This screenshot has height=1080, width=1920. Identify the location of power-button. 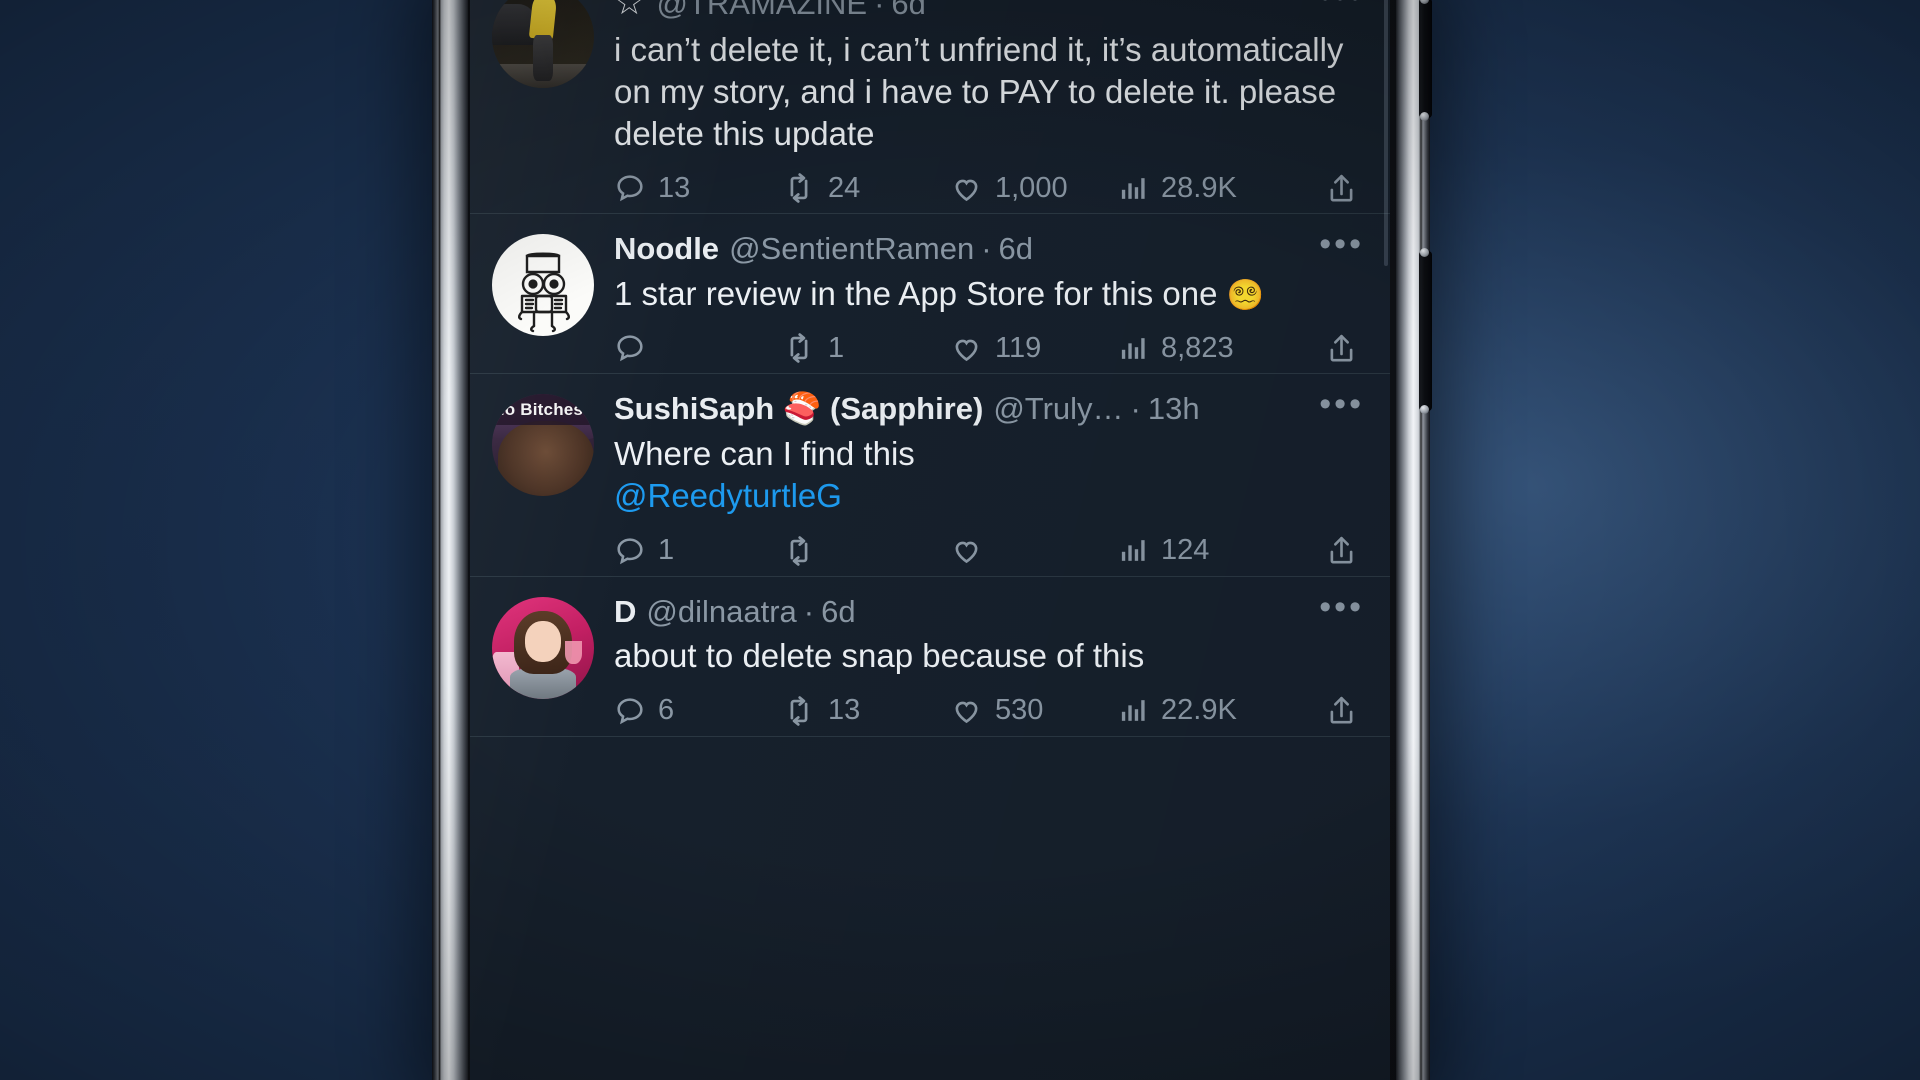
(1425, 331).